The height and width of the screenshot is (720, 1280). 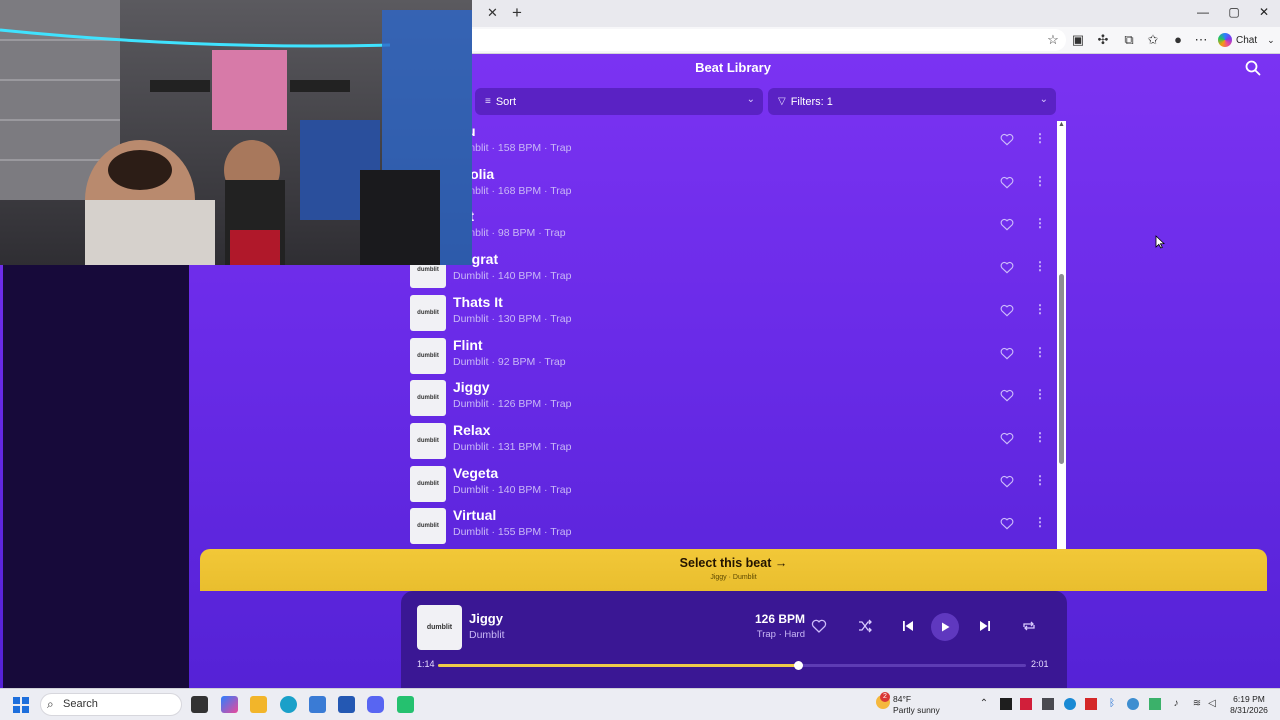 What do you see at coordinates (619, 101) in the screenshot?
I see `sort-dropdown: ≡ Sort ⌄` at bounding box center [619, 101].